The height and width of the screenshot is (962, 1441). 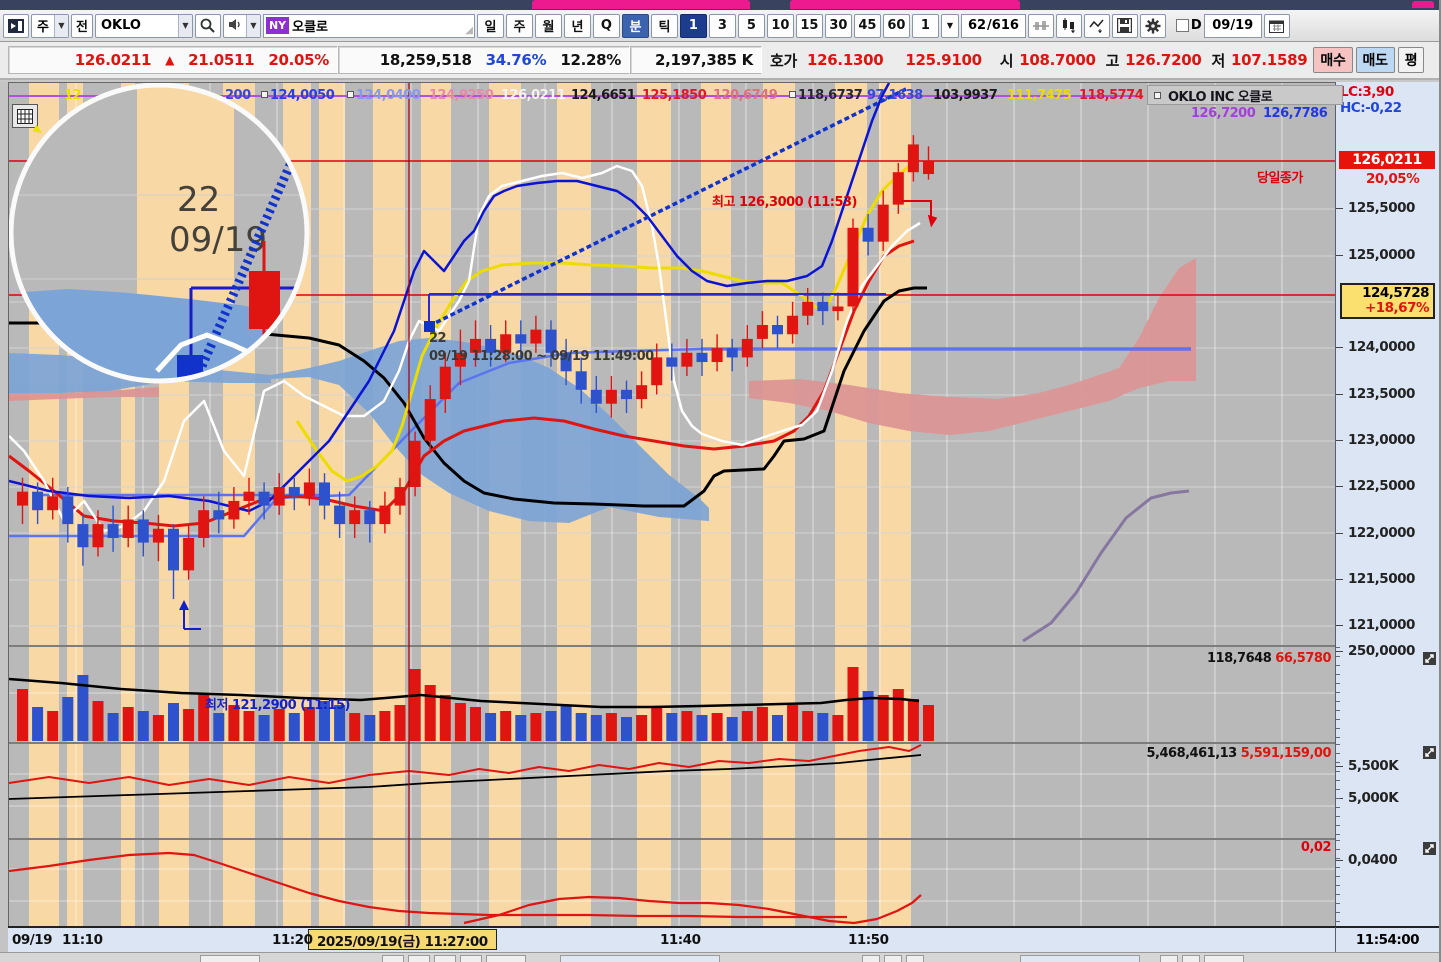 I want to click on sell-button: 매도, so click(x=1375, y=60).